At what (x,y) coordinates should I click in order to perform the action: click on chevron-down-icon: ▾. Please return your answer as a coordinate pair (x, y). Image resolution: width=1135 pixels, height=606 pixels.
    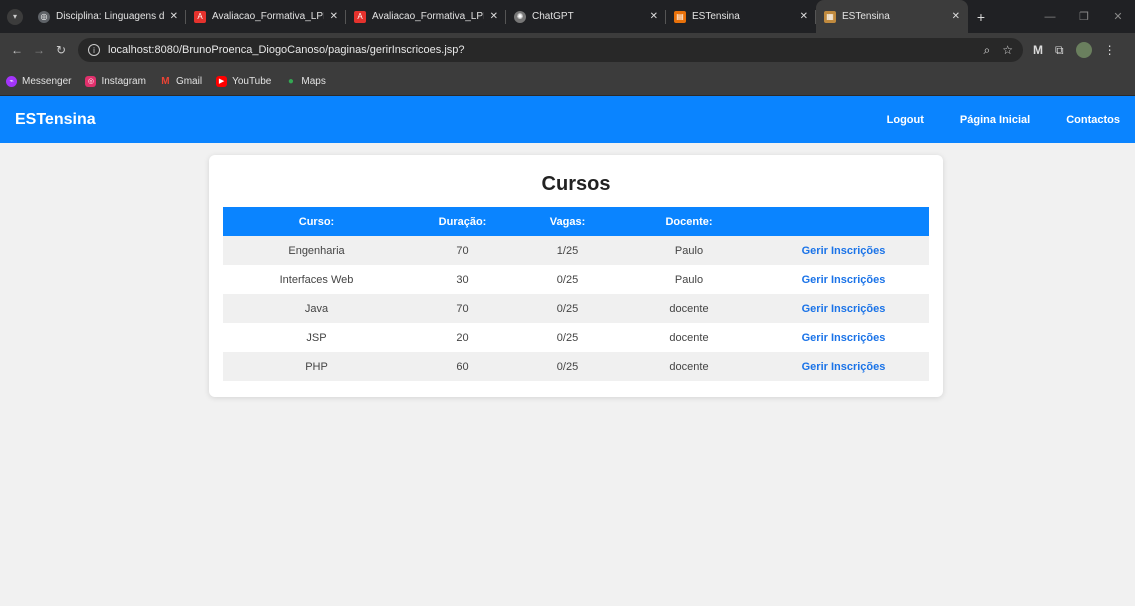
    Looking at the image, I should click on (15, 16).